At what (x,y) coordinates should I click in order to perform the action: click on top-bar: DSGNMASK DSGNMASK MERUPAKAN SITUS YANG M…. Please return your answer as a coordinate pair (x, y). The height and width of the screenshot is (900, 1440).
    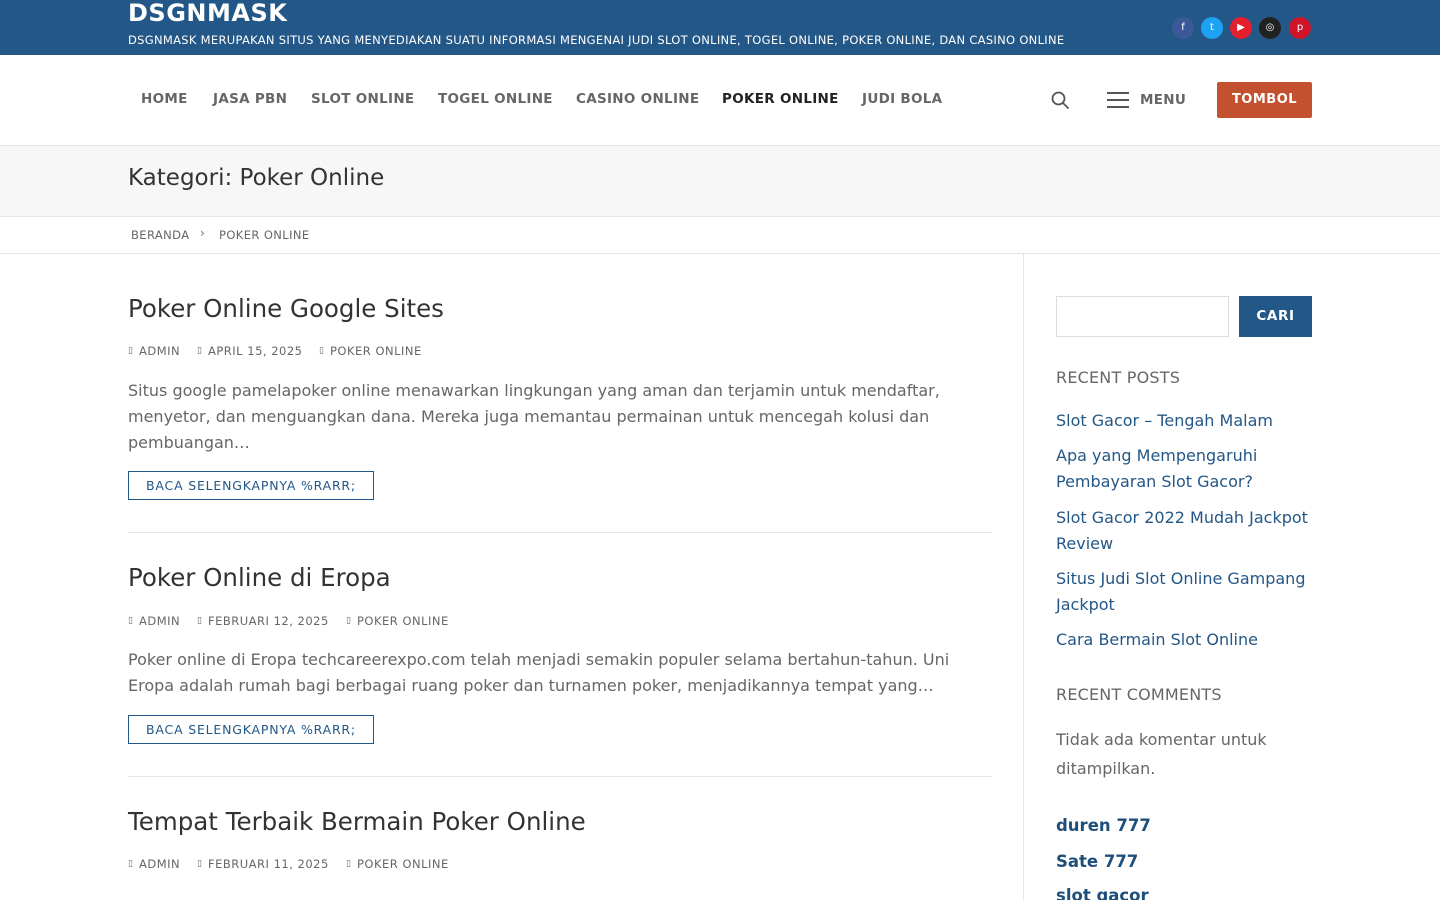
    Looking at the image, I should click on (720, 27).